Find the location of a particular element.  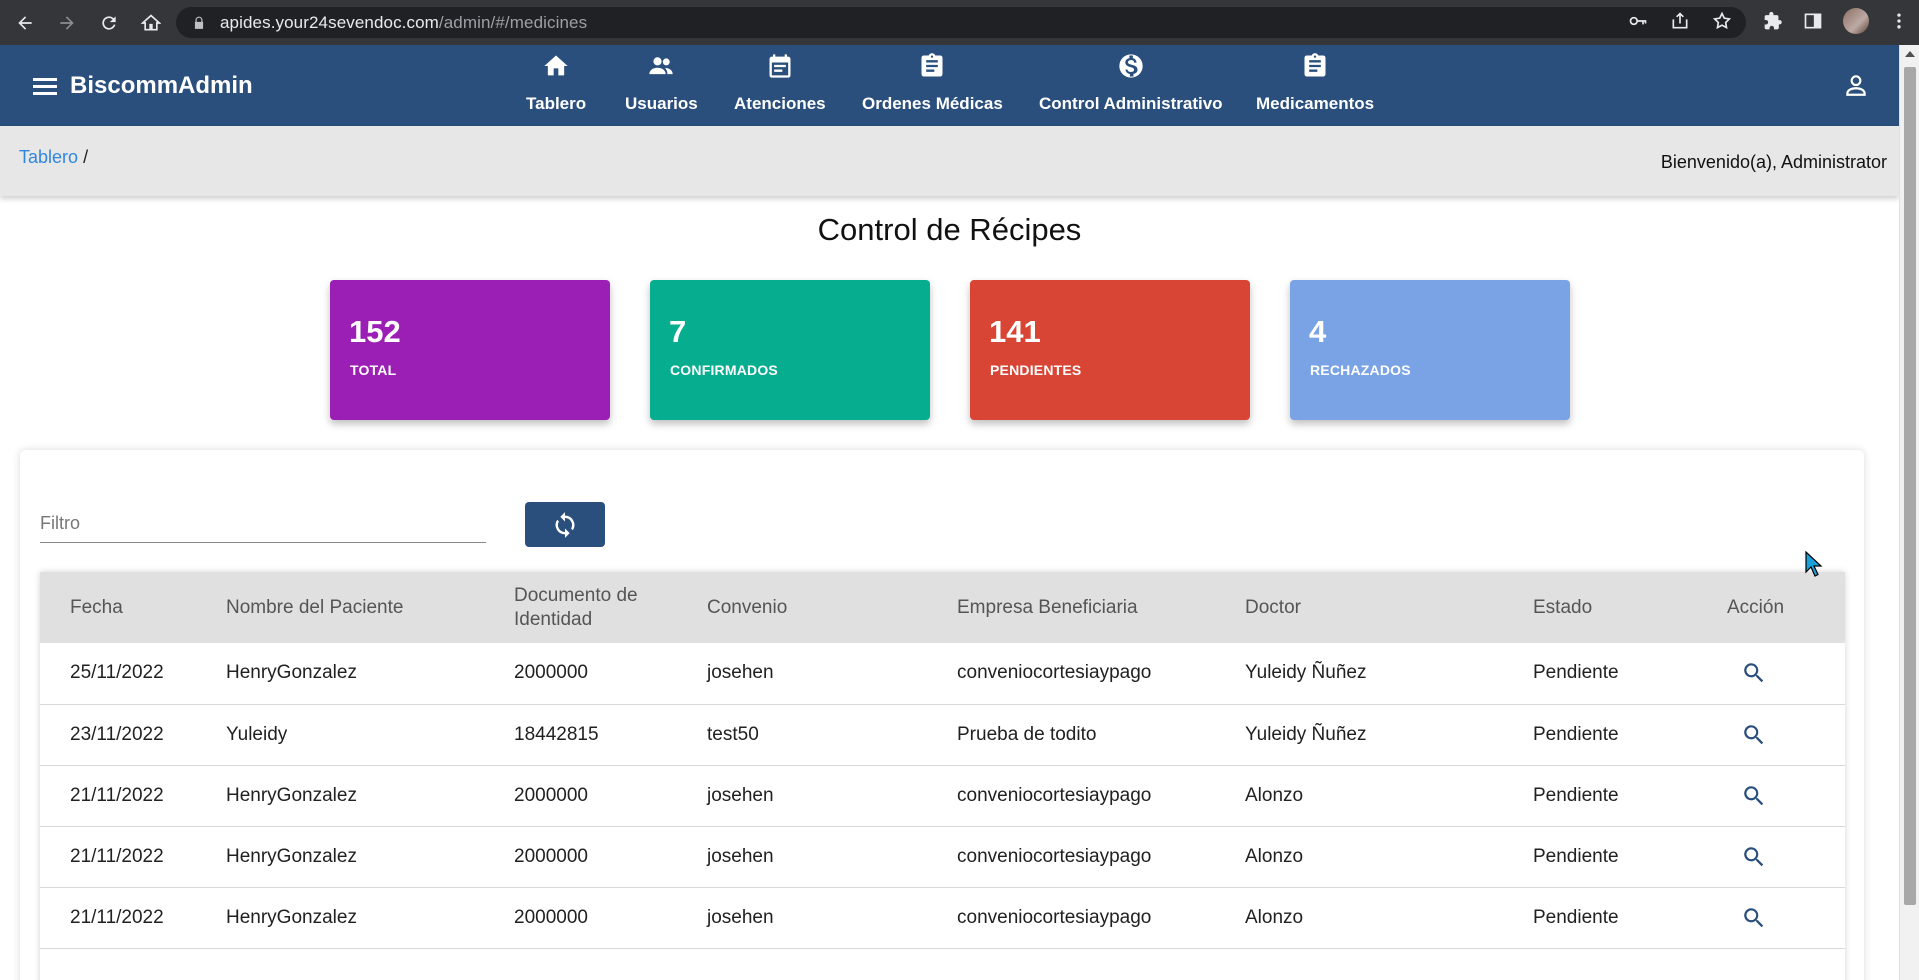

welcome-text: Bienvenido(a), Administrator is located at coordinates (1773, 162).